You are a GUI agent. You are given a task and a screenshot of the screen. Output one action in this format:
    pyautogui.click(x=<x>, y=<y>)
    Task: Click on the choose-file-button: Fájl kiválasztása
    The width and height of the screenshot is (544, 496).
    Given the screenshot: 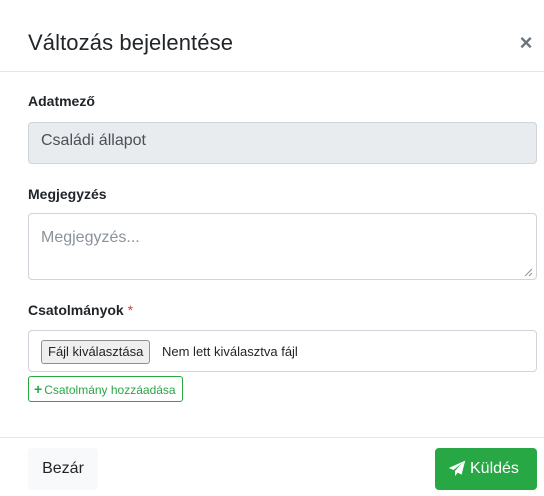 What is the action you would take?
    pyautogui.click(x=96, y=352)
    